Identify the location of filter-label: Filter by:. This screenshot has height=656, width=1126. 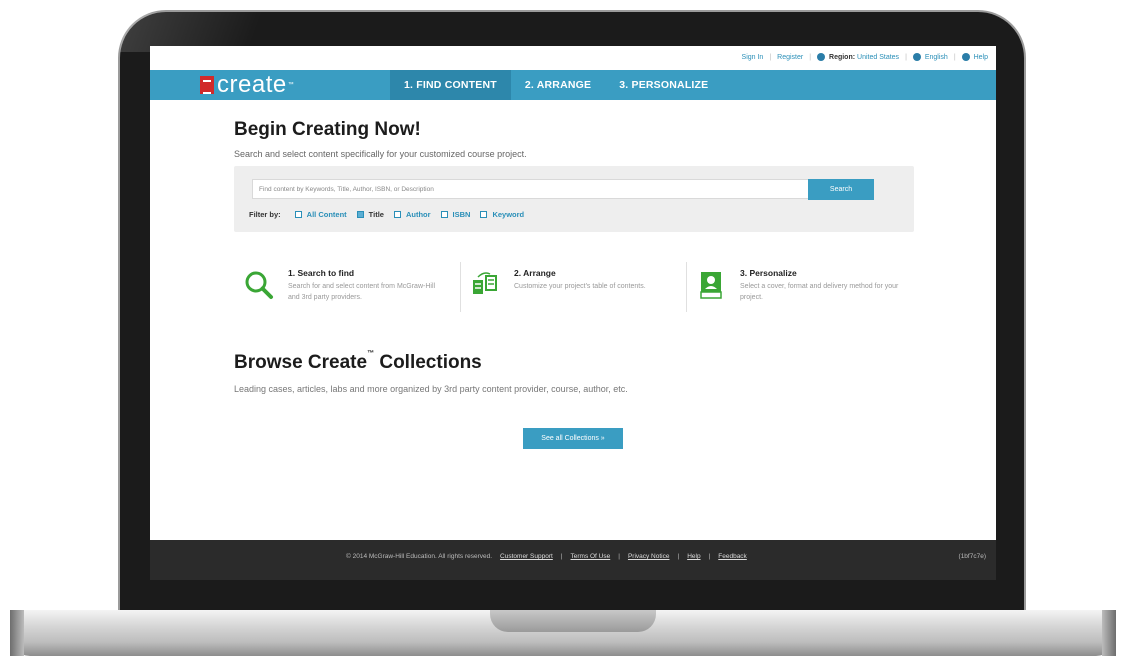
(265, 214).